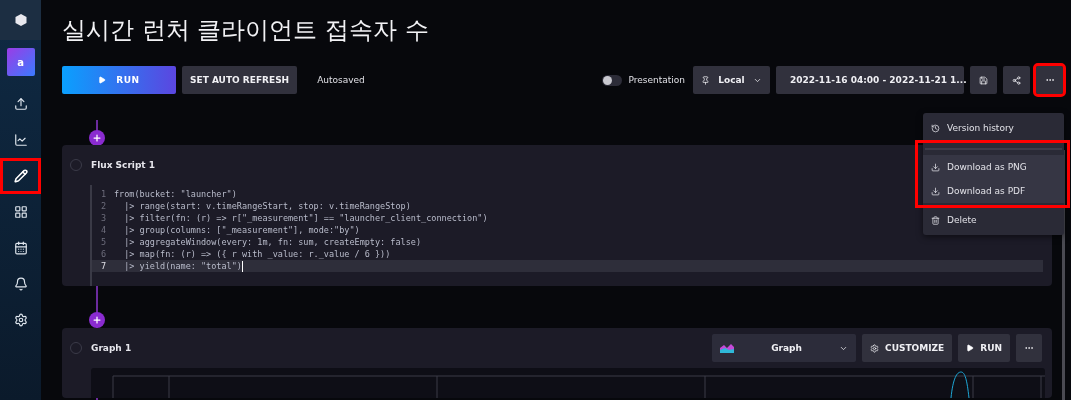  I want to click on save-icon, so click(983, 80).